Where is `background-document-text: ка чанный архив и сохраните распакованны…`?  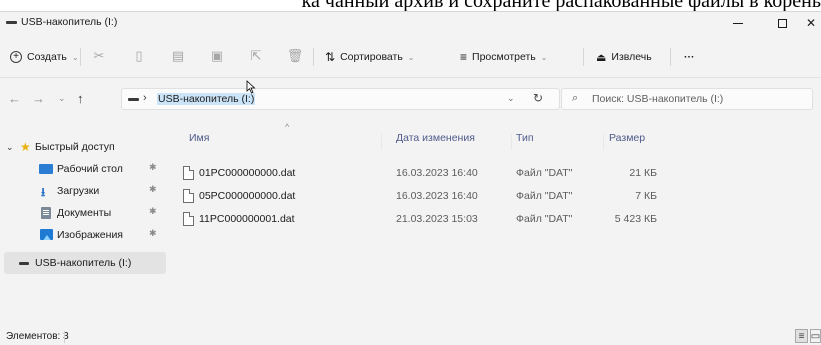 background-document-text: ка чанный архив и сохраните распакованны… is located at coordinates (561, 5).